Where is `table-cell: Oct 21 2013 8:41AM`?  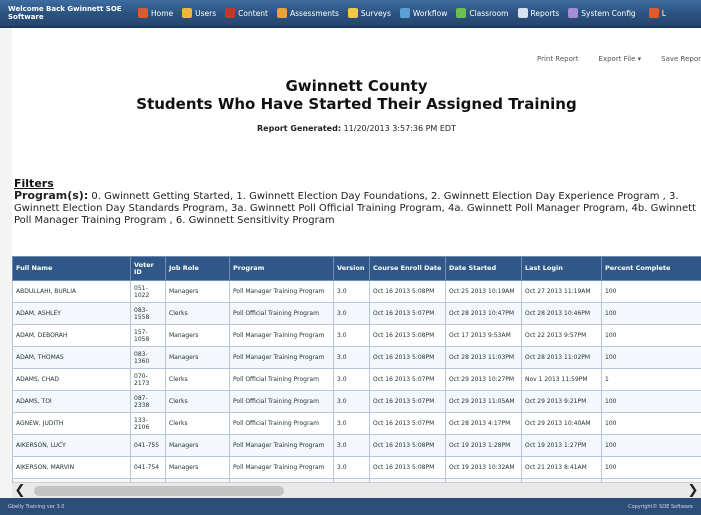 table-cell: Oct 21 2013 8:41AM is located at coordinates (561, 467).